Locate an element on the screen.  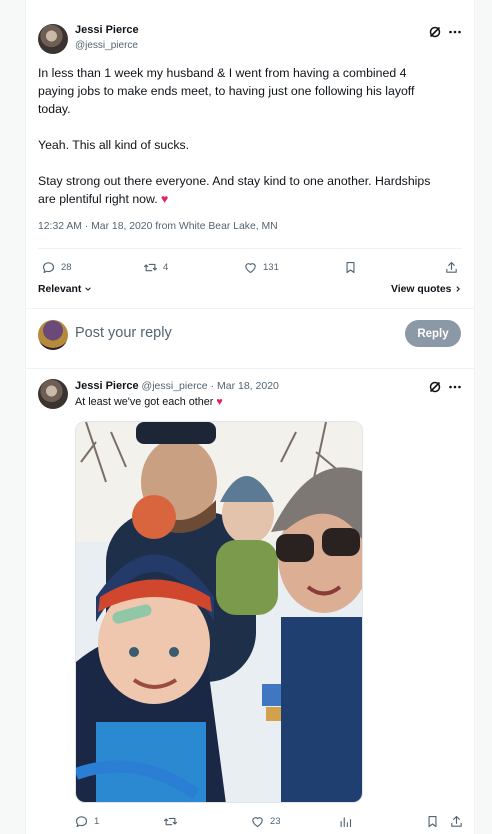
reply-text-body: At least we've got each other is located at coordinates (144, 402).